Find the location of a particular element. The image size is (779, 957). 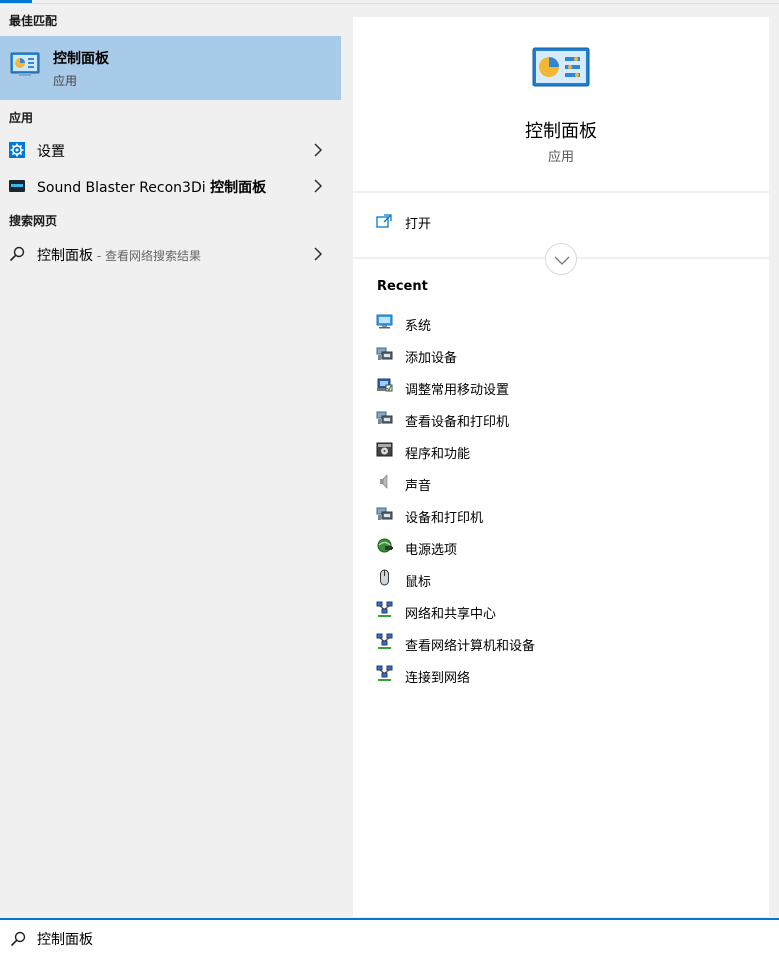

expand-button is located at coordinates (561, 259).